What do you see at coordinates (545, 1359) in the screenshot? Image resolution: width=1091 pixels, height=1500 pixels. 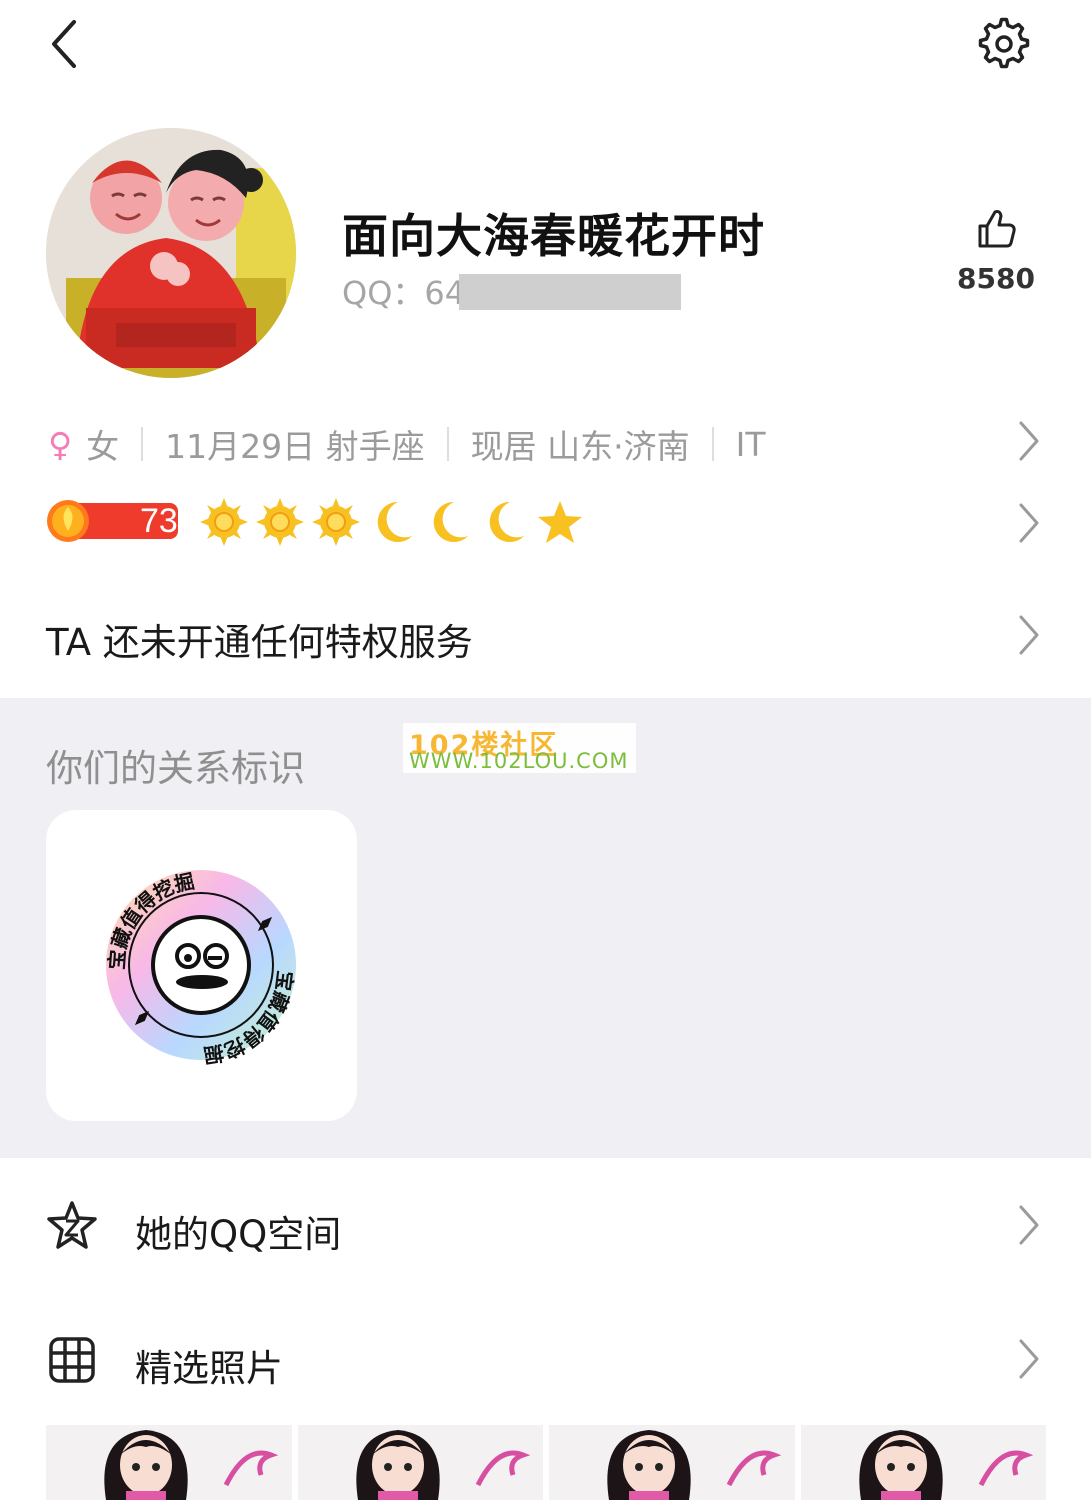 I see `photos-row: 精选照片` at bounding box center [545, 1359].